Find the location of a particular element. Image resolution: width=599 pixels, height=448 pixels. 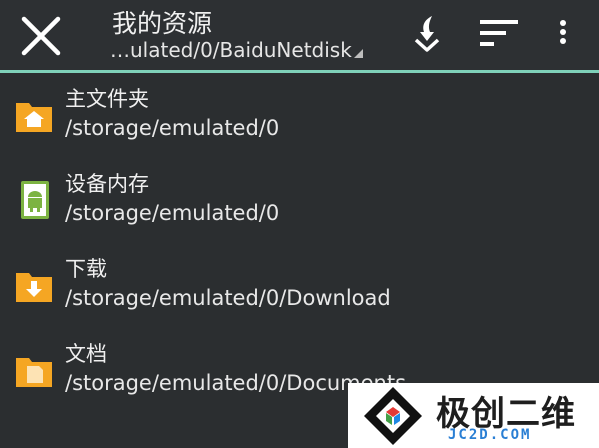

watermark-text-en: JC2D.COM is located at coordinates (490, 435).